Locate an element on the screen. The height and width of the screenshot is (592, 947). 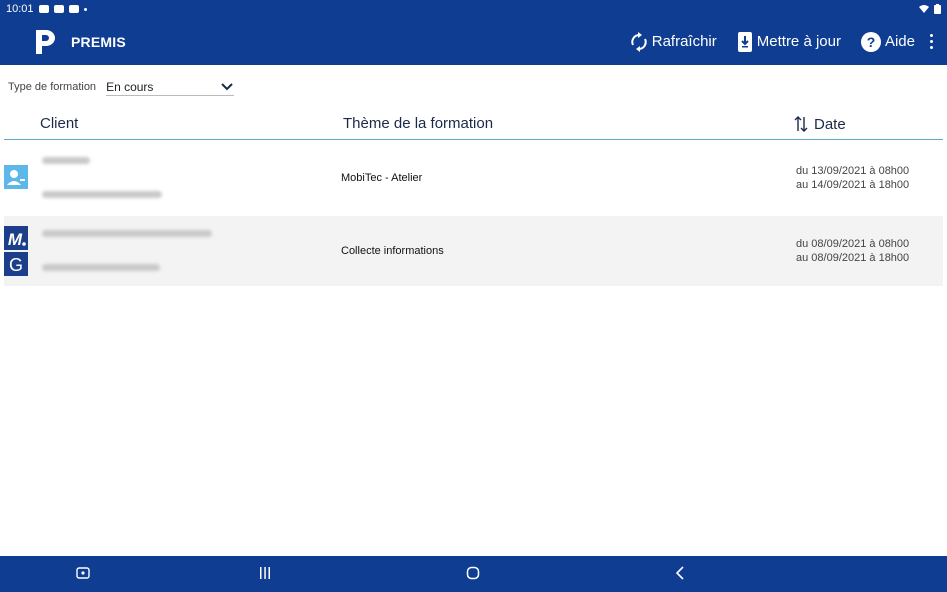
training-type-dropdown: En cours is located at coordinates (170, 87).